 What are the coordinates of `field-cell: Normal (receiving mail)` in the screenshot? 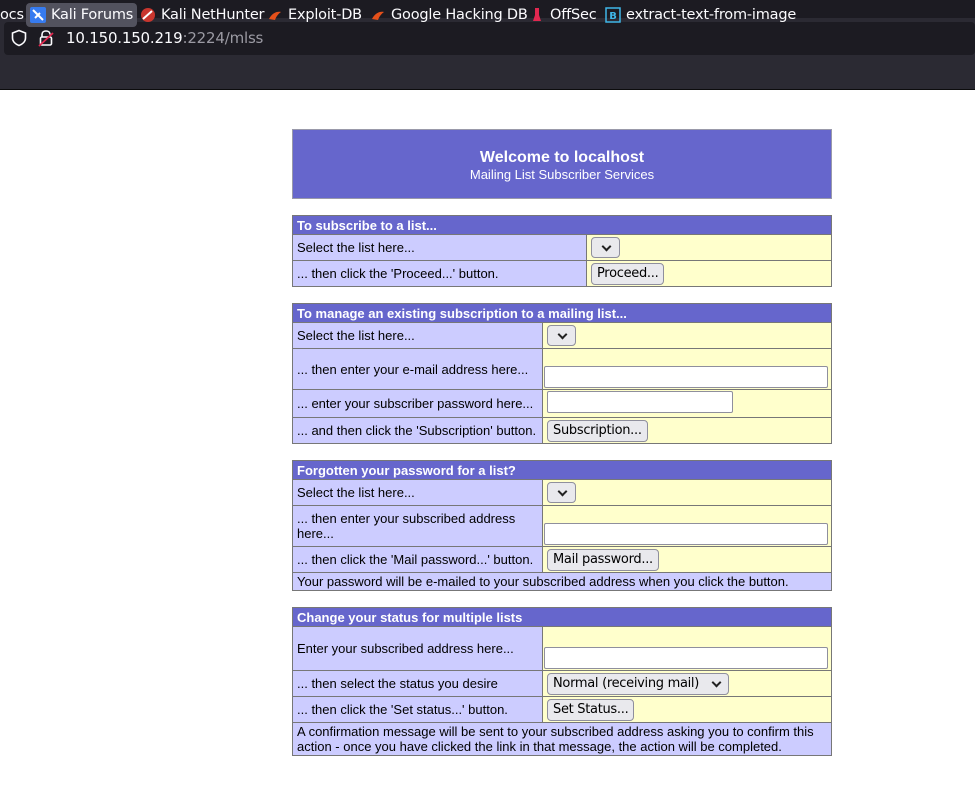 It's located at (687, 683).